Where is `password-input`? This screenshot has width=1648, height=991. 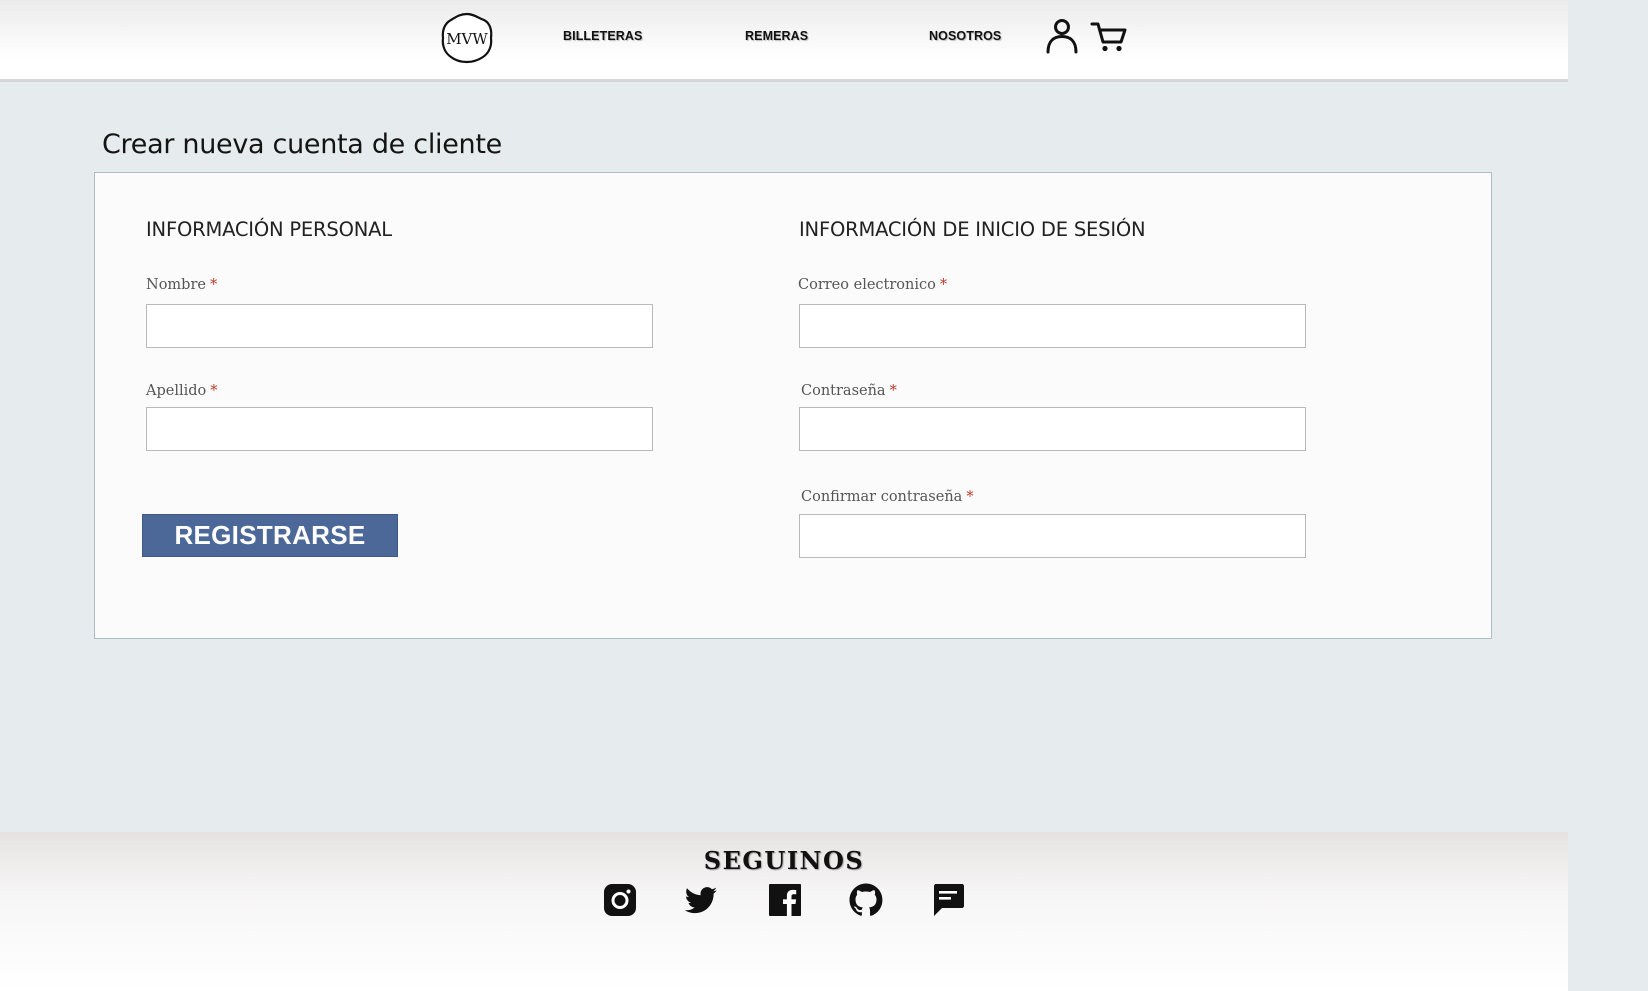 password-input is located at coordinates (1052, 429).